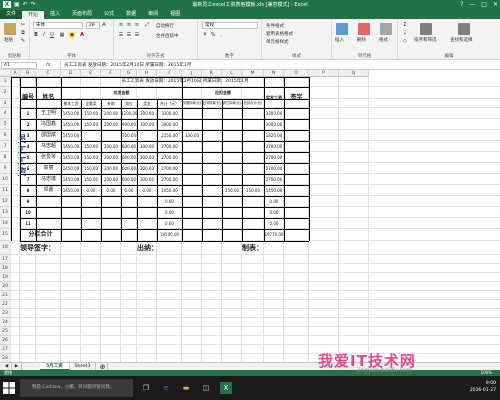 The height and width of the screenshot is (400, 500). What do you see at coordinates (48, 65) in the screenshot?
I see `fx-icon: fx` at bounding box center [48, 65].